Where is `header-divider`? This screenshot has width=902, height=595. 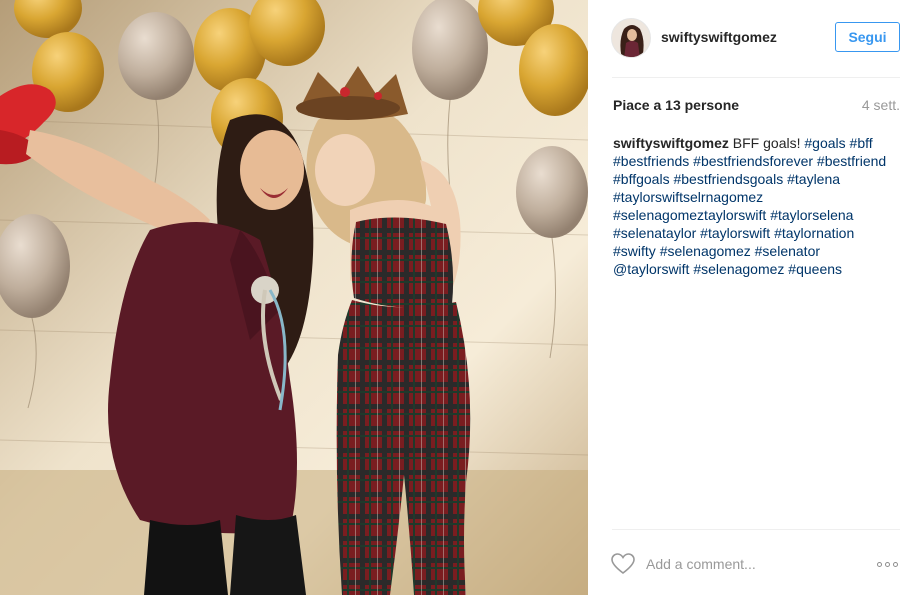 header-divider is located at coordinates (756, 77).